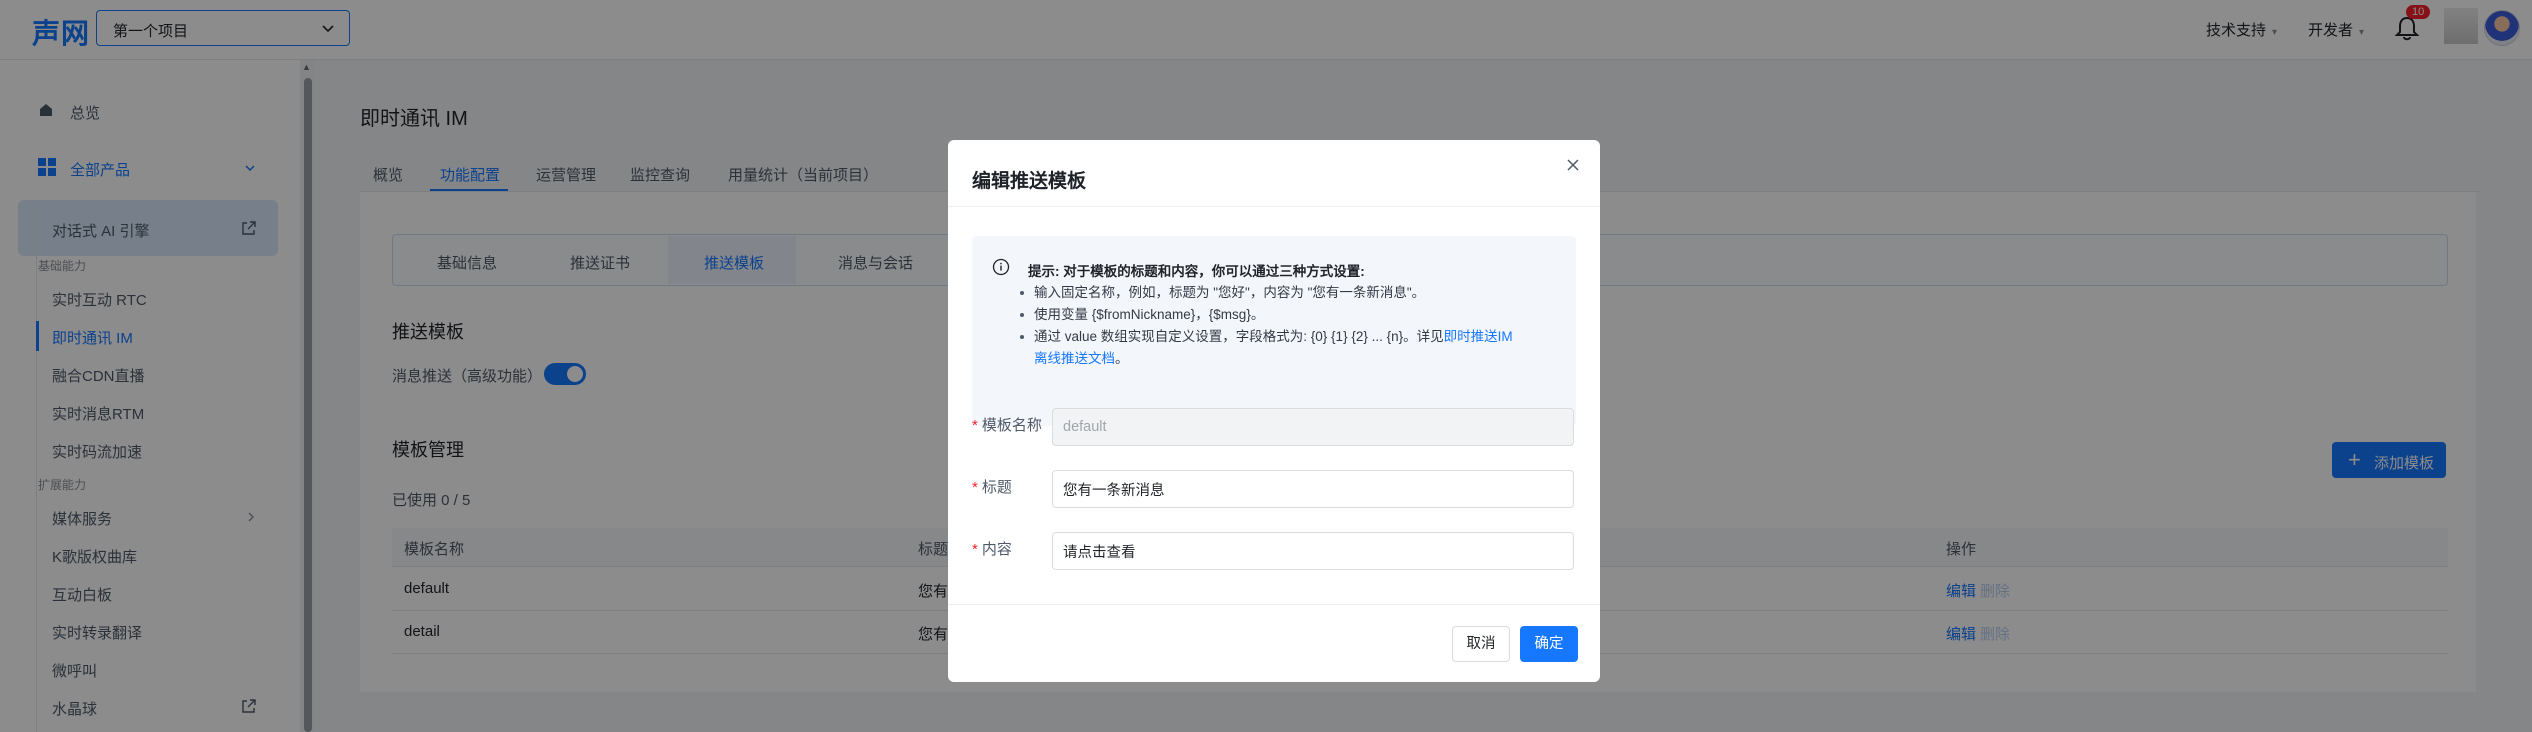 The image size is (2532, 732). Describe the element at coordinates (1313, 427) in the screenshot. I see `template-name-input` at that location.